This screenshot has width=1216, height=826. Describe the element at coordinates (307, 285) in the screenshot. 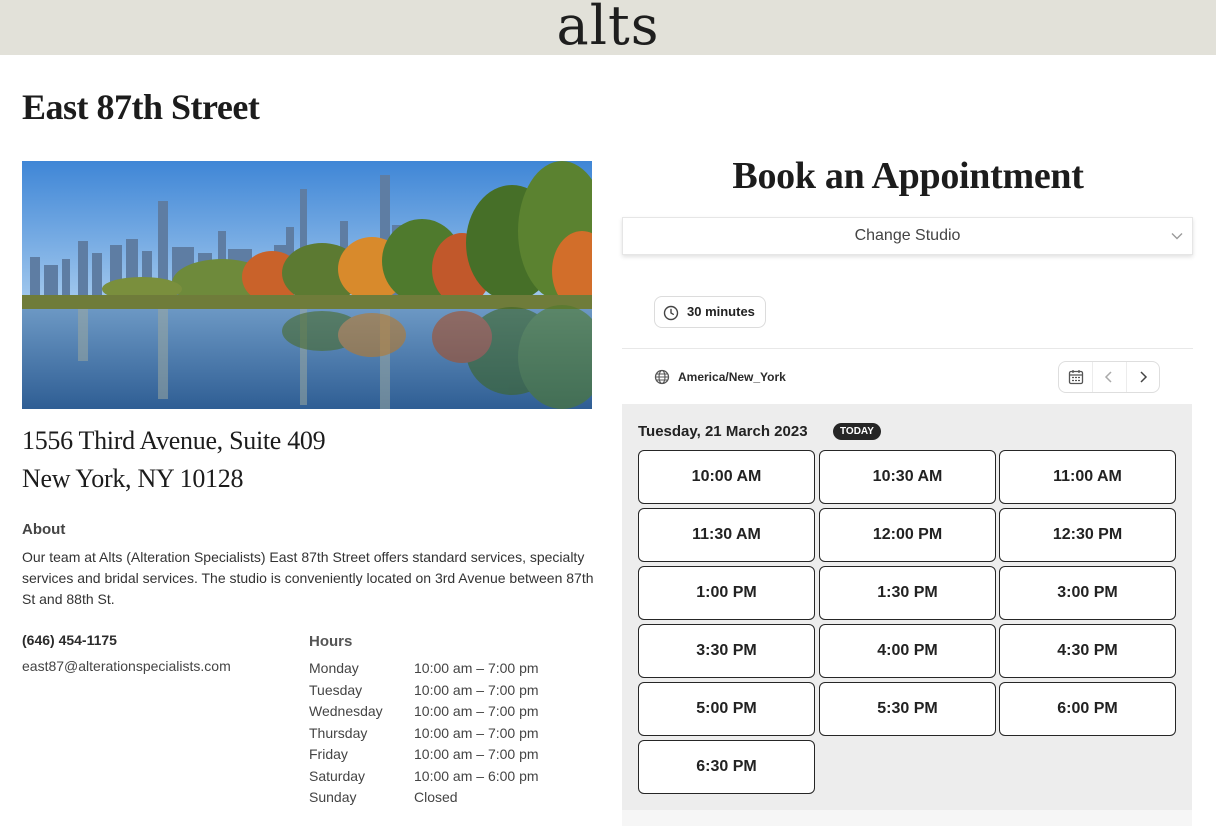

I see `studio-hero-image` at that location.